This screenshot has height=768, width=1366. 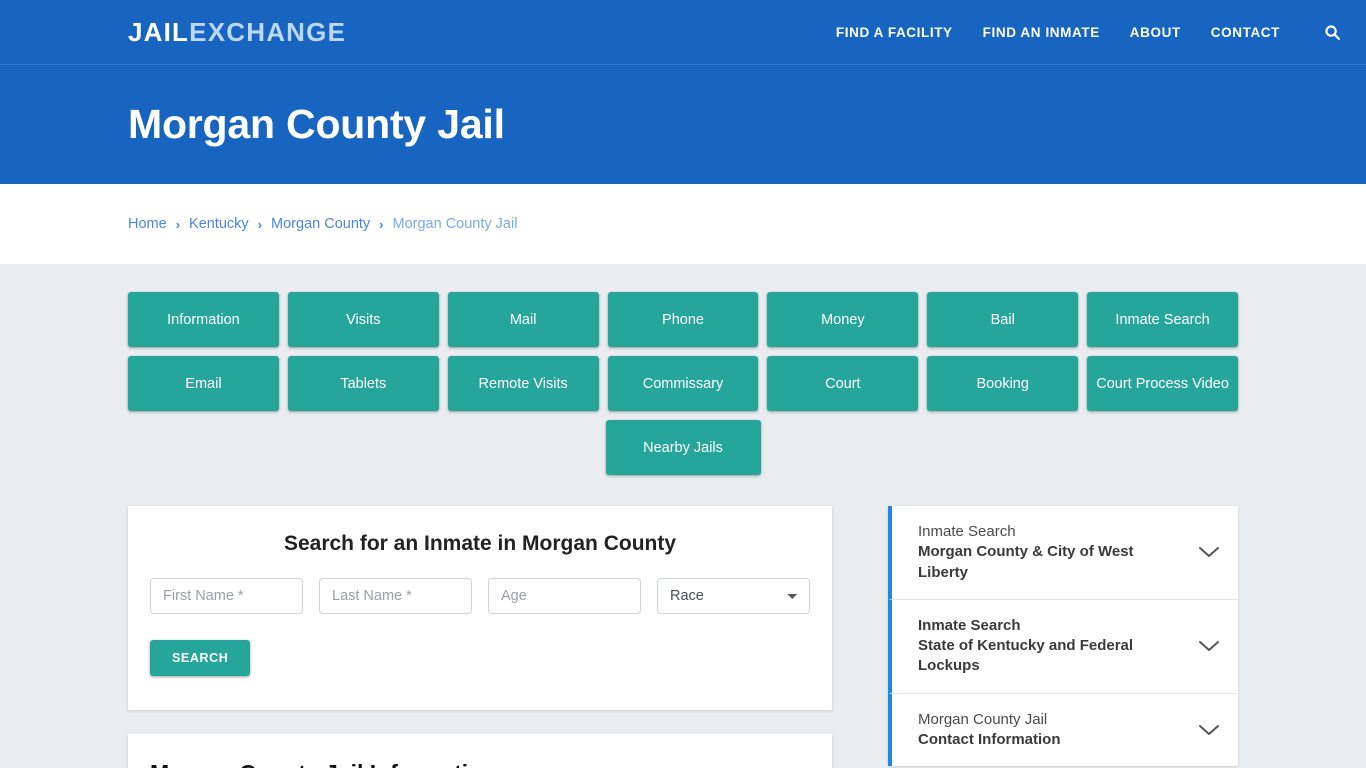 What do you see at coordinates (480, 543) in the screenshot?
I see `inmate-search-heading: Search for an Inmate in Morgan County` at bounding box center [480, 543].